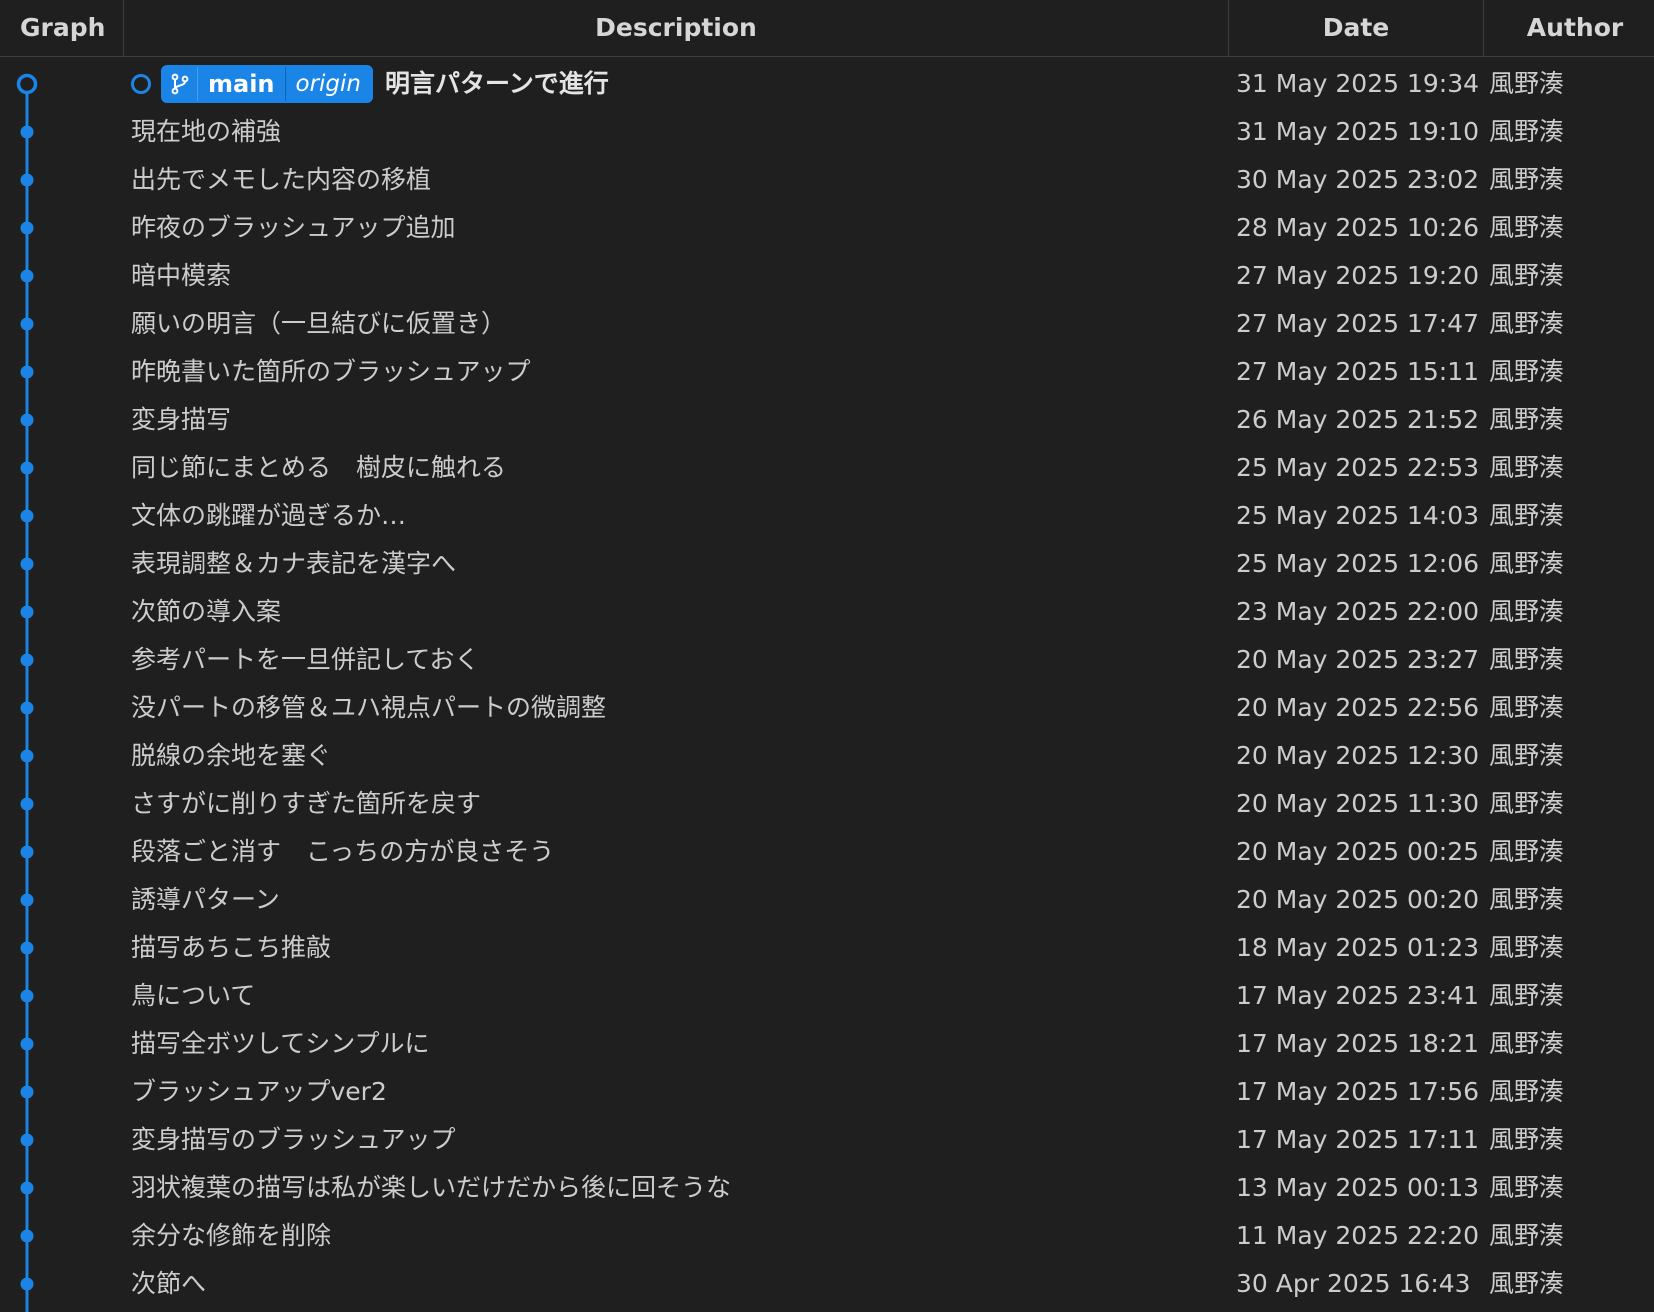 The height and width of the screenshot is (1312, 1654). I want to click on commit-row: 変身描写 26 May 2025 21:52 風野湊, so click(827, 420).